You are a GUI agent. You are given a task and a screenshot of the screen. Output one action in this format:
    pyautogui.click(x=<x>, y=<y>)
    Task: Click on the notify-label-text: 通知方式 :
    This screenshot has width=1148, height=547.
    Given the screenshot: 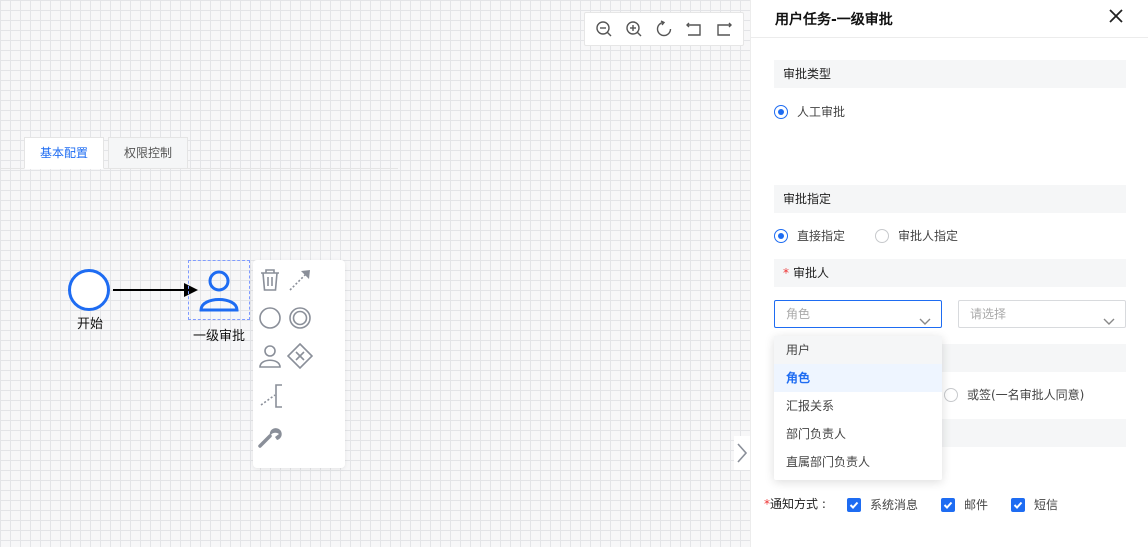 What is the action you would take?
    pyautogui.click(x=798, y=504)
    